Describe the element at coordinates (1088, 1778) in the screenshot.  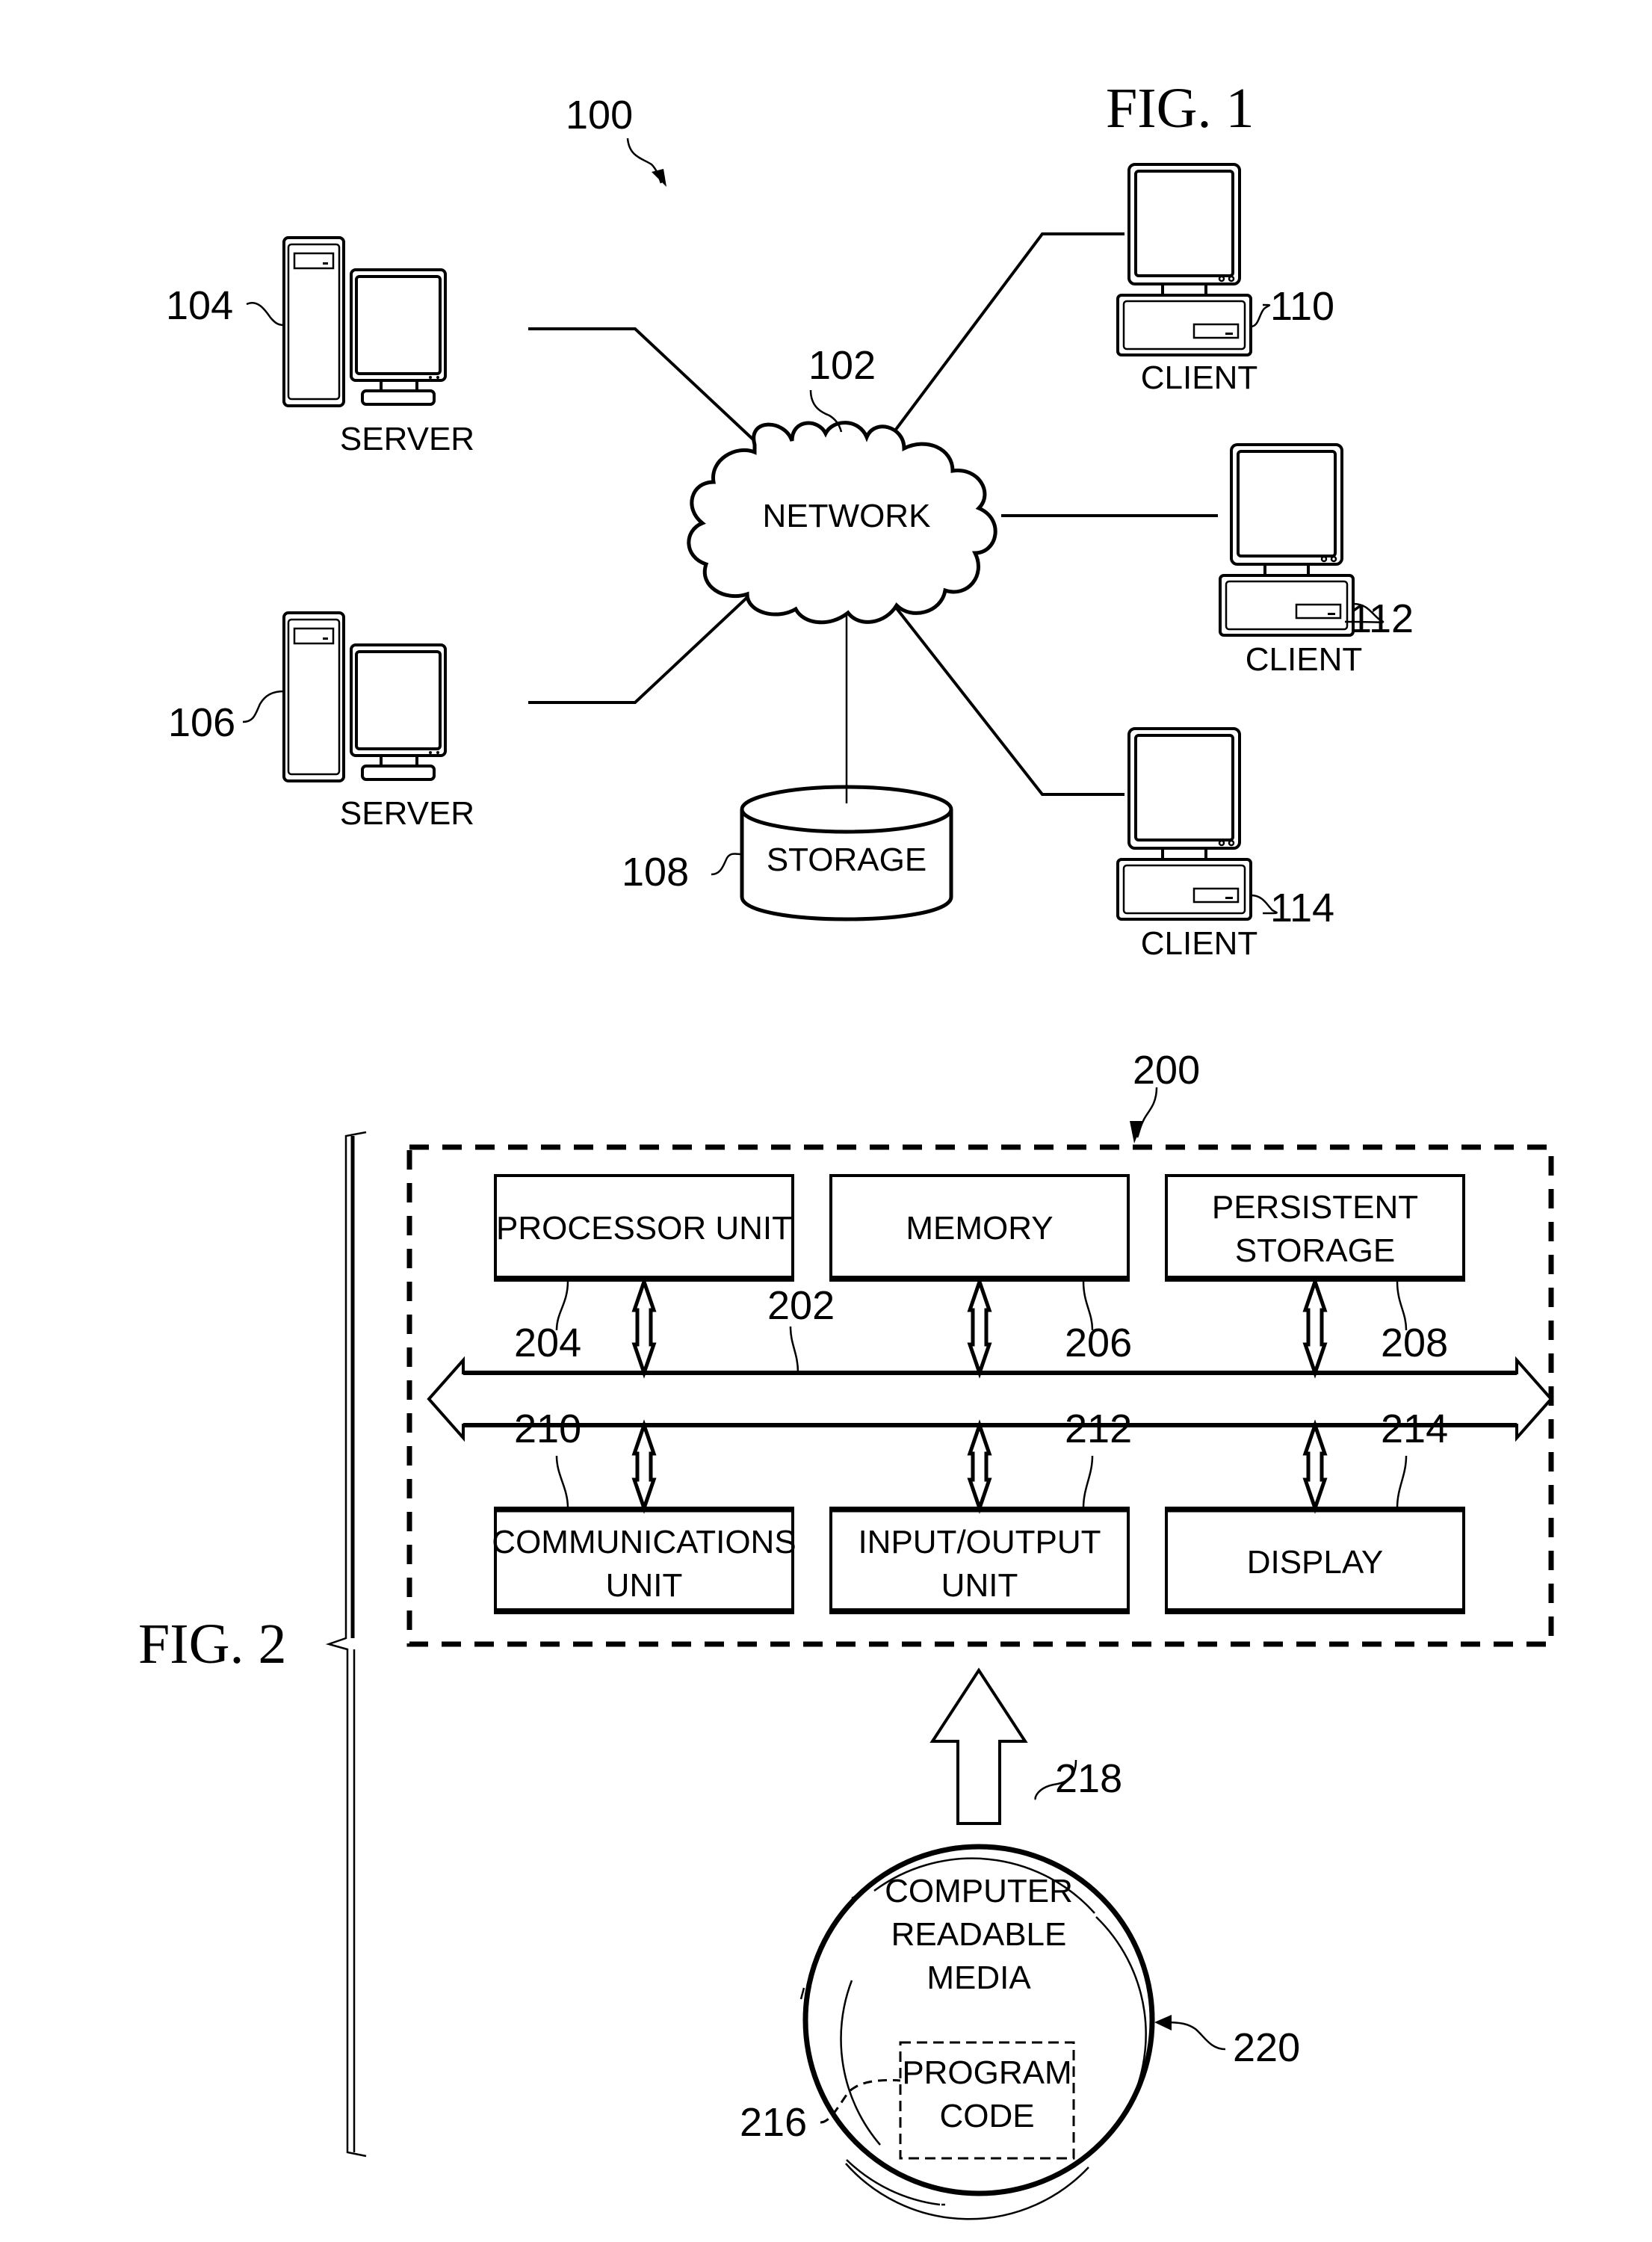
I see `ref-218: 218` at that location.